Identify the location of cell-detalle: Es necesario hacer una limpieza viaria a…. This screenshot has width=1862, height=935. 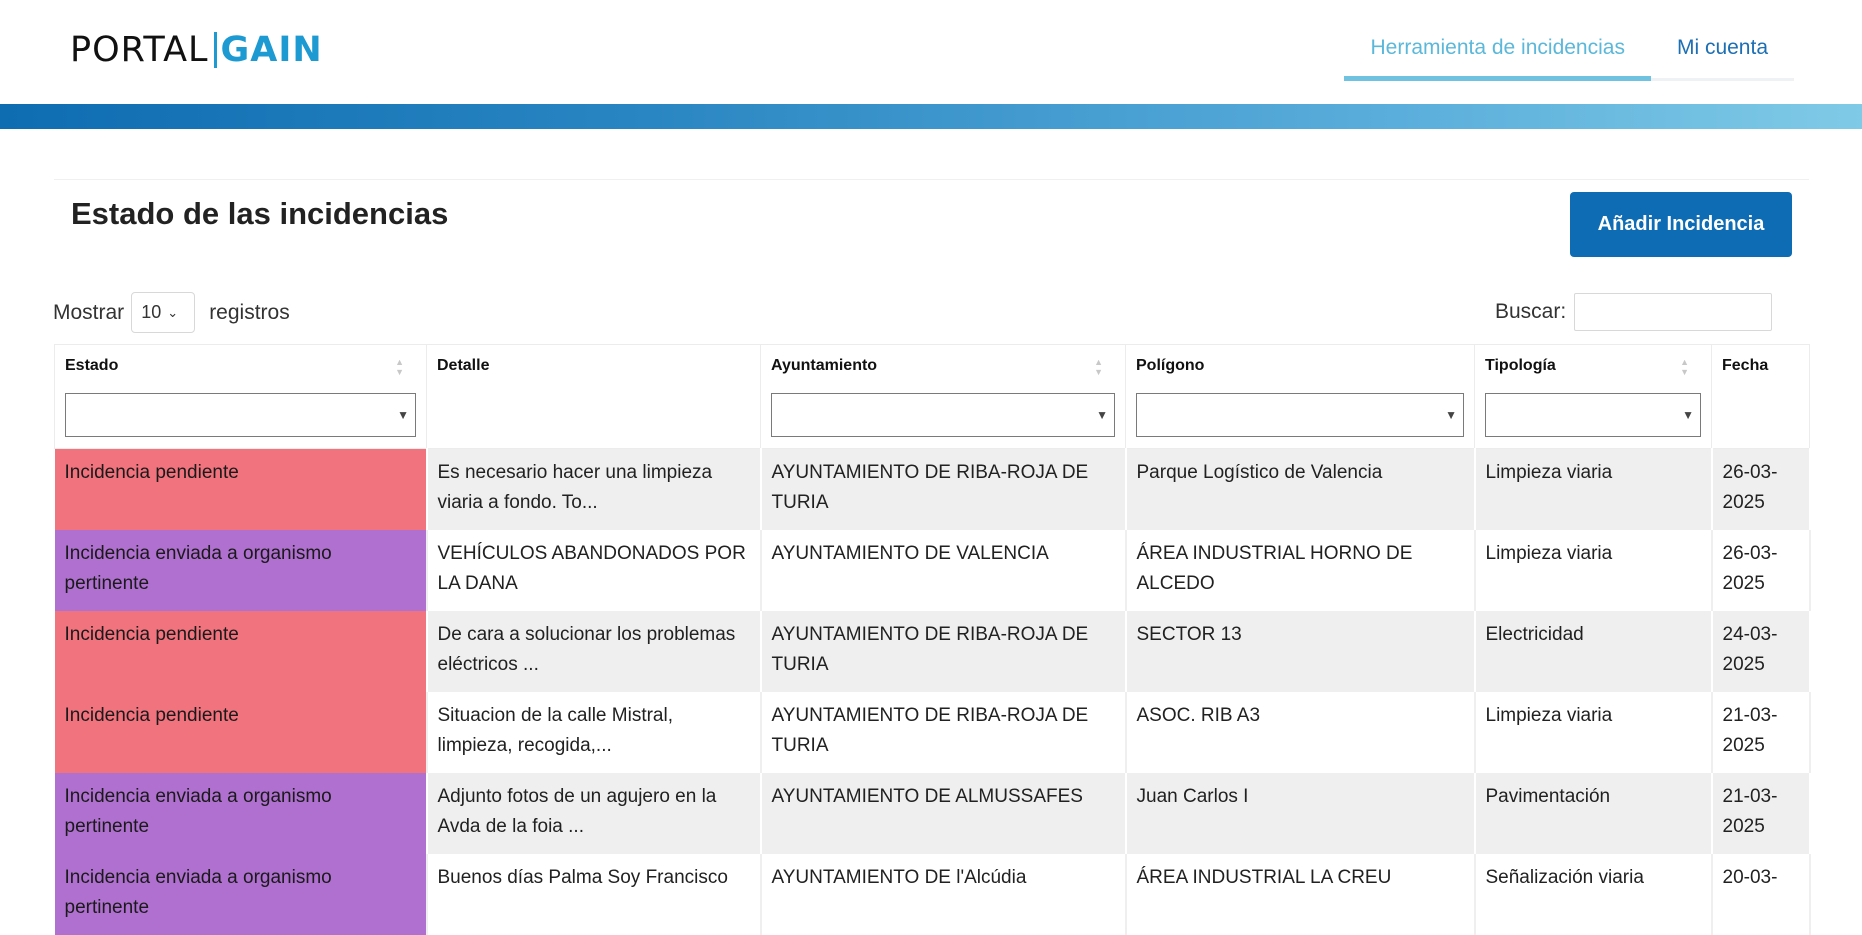
(594, 489).